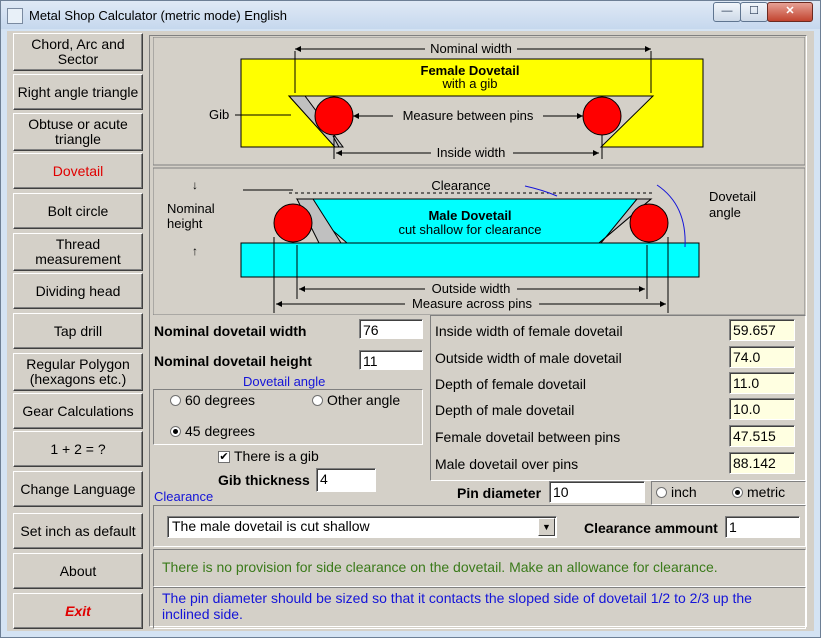  What do you see at coordinates (737, 492) in the screenshot?
I see `unit-metric-radio` at bounding box center [737, 492].